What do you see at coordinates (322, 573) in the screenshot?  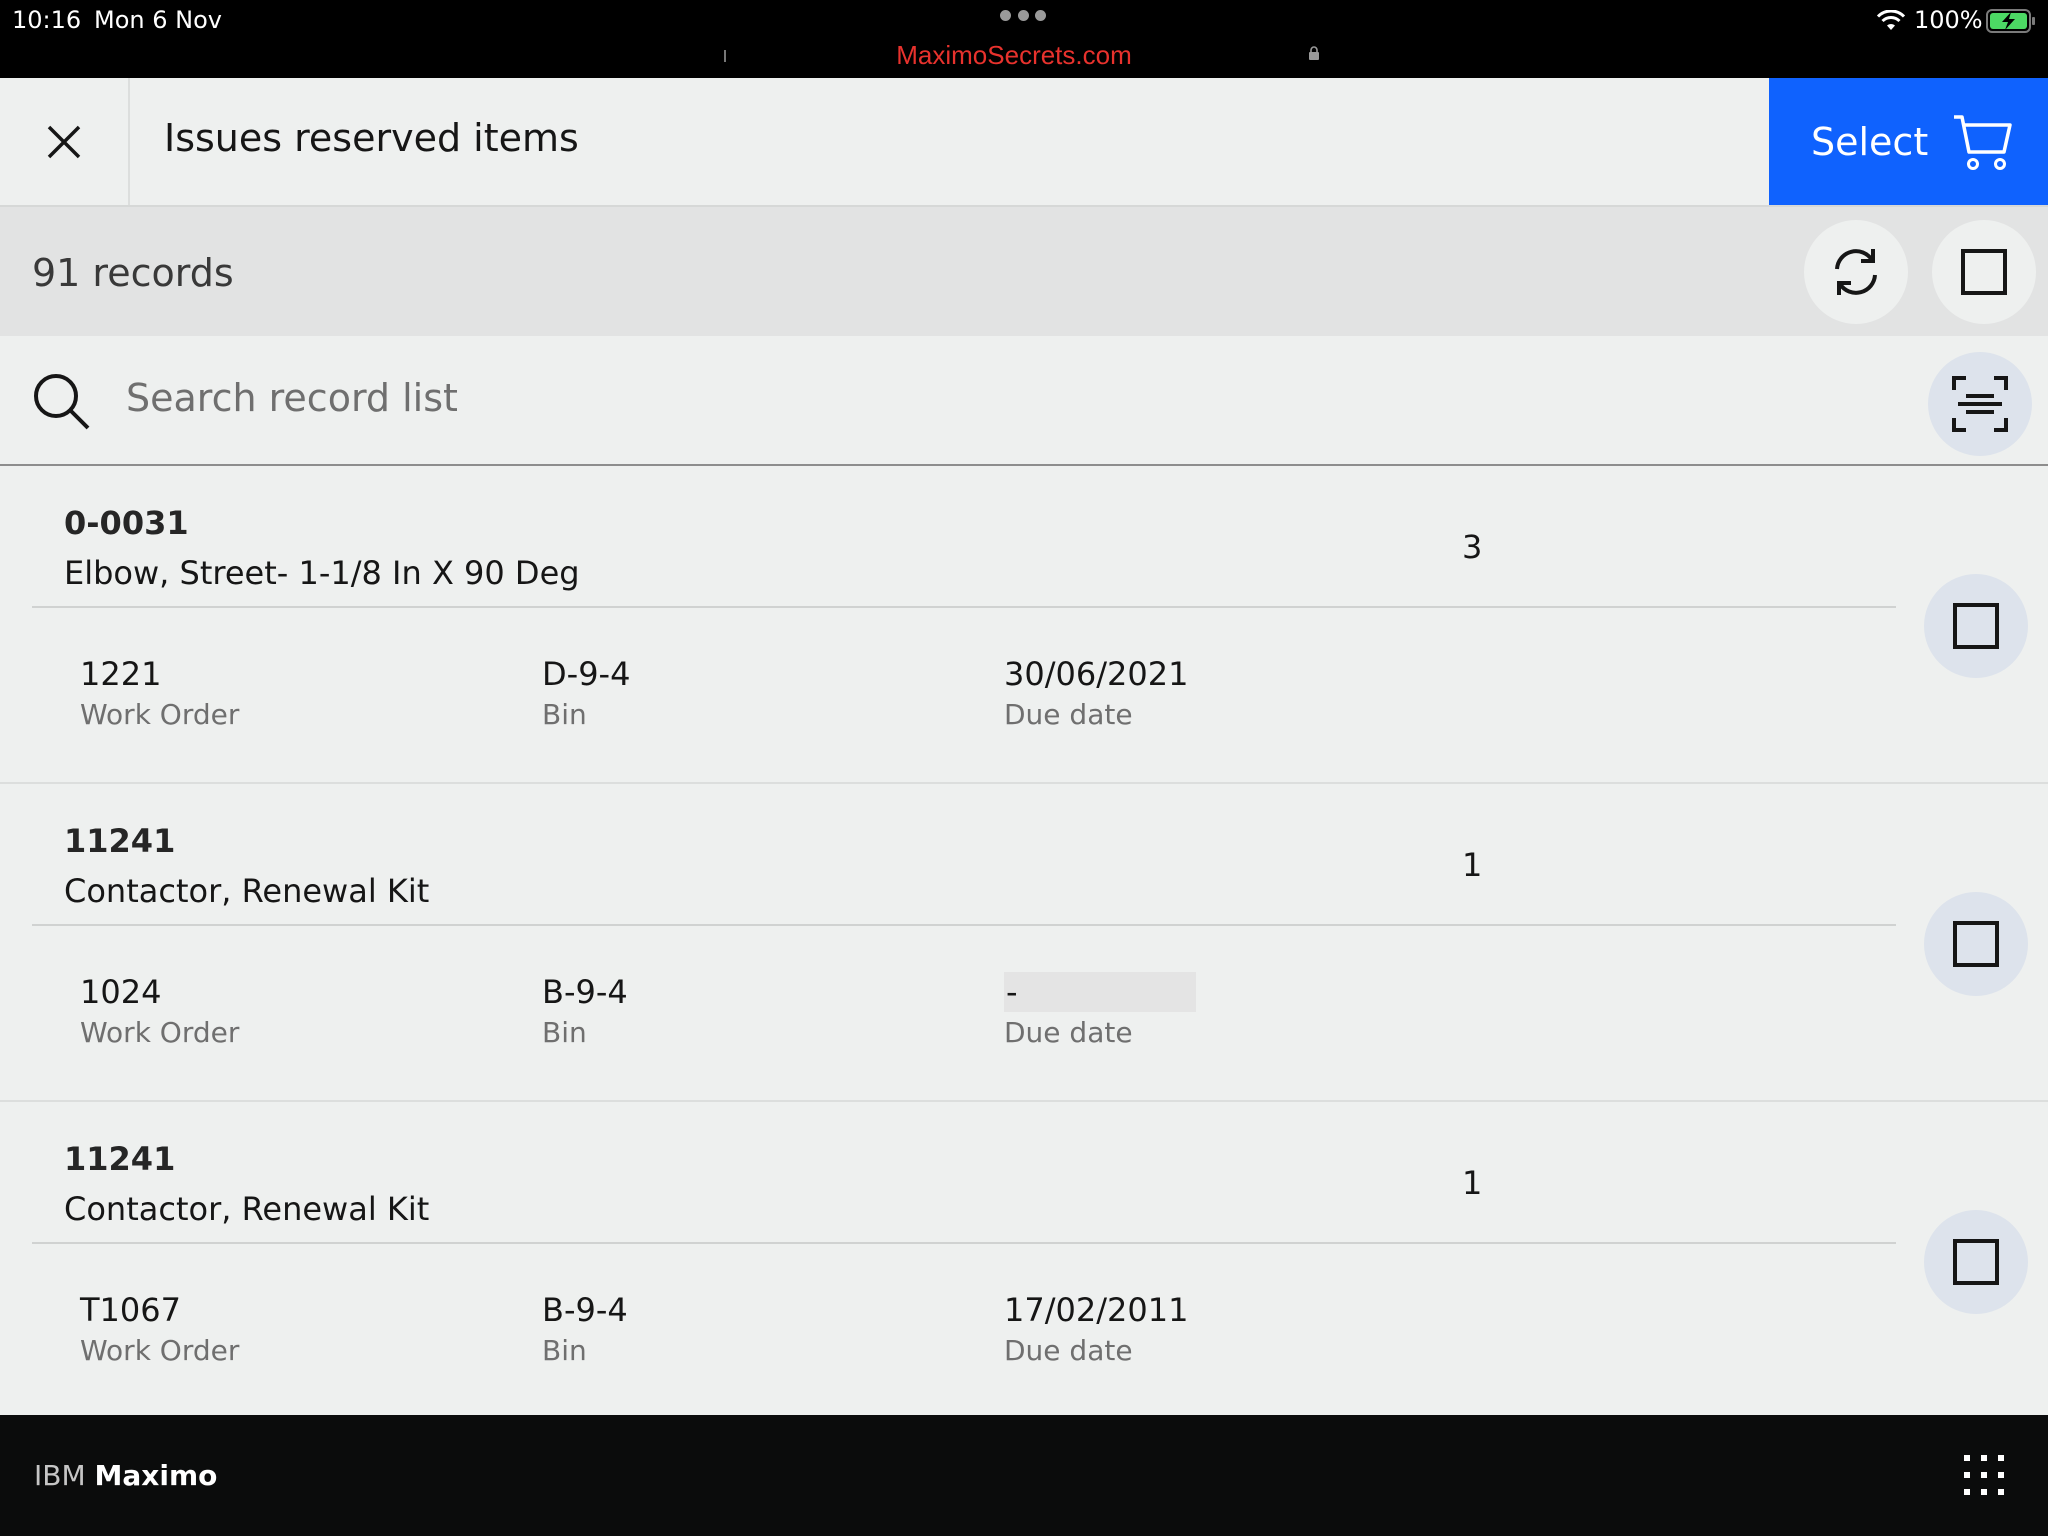 I see `item-description: Elbow, Street- 1-1/8 In X 90 Deg` at bounding box center [322, 573].